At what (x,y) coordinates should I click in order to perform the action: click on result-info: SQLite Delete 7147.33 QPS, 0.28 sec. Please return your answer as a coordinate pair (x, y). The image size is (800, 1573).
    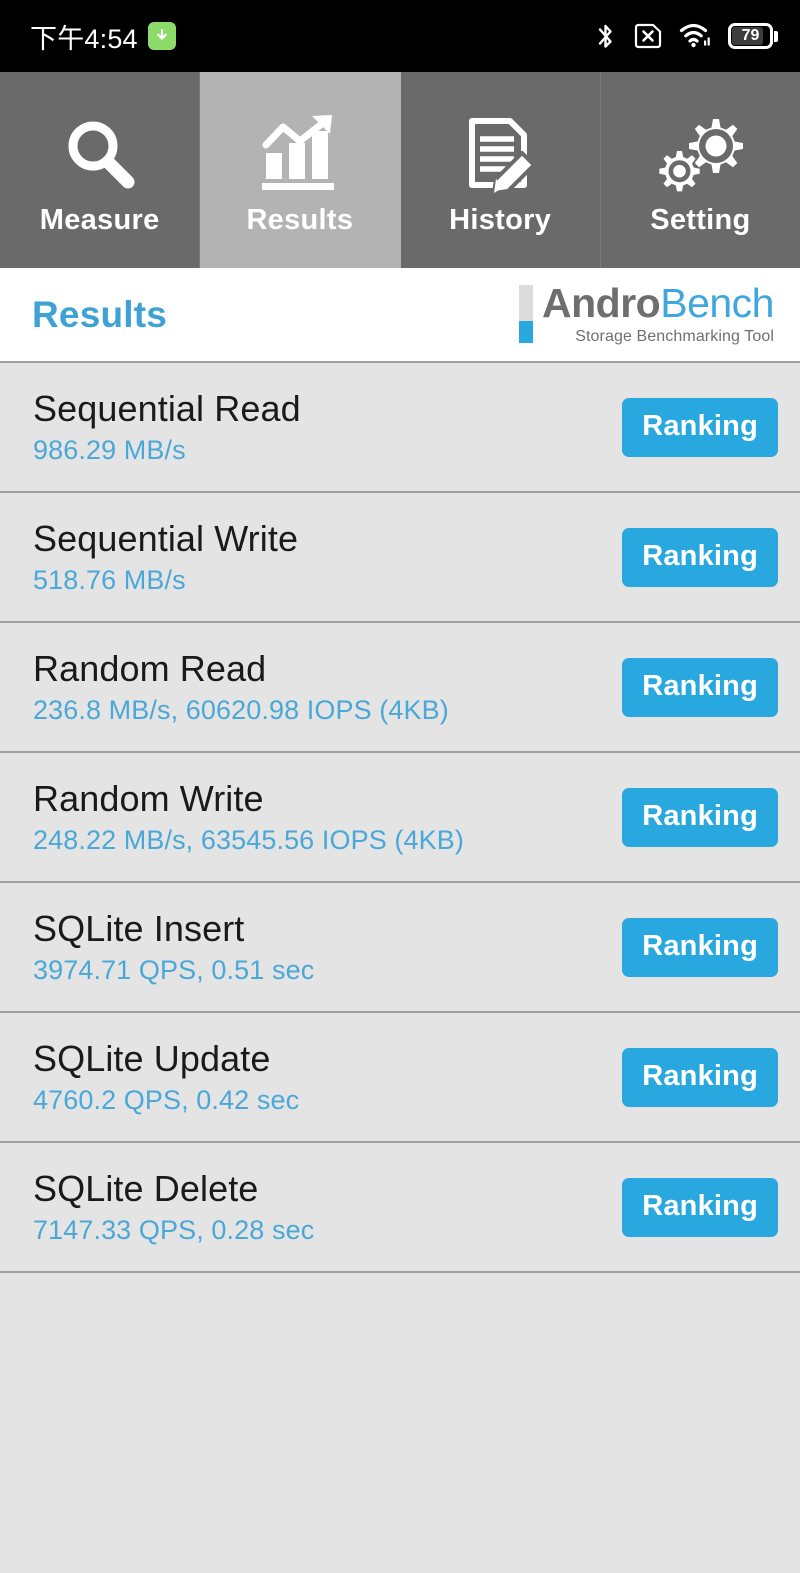
    Looking at the image, I should click on (174, 1206).